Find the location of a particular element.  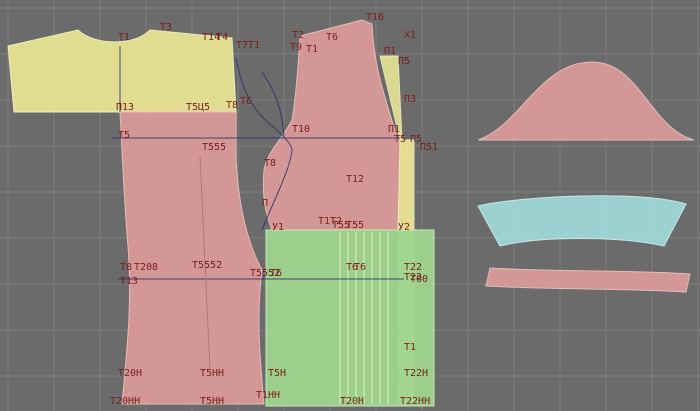

label: Т555 is located at coordinates (214, 147).